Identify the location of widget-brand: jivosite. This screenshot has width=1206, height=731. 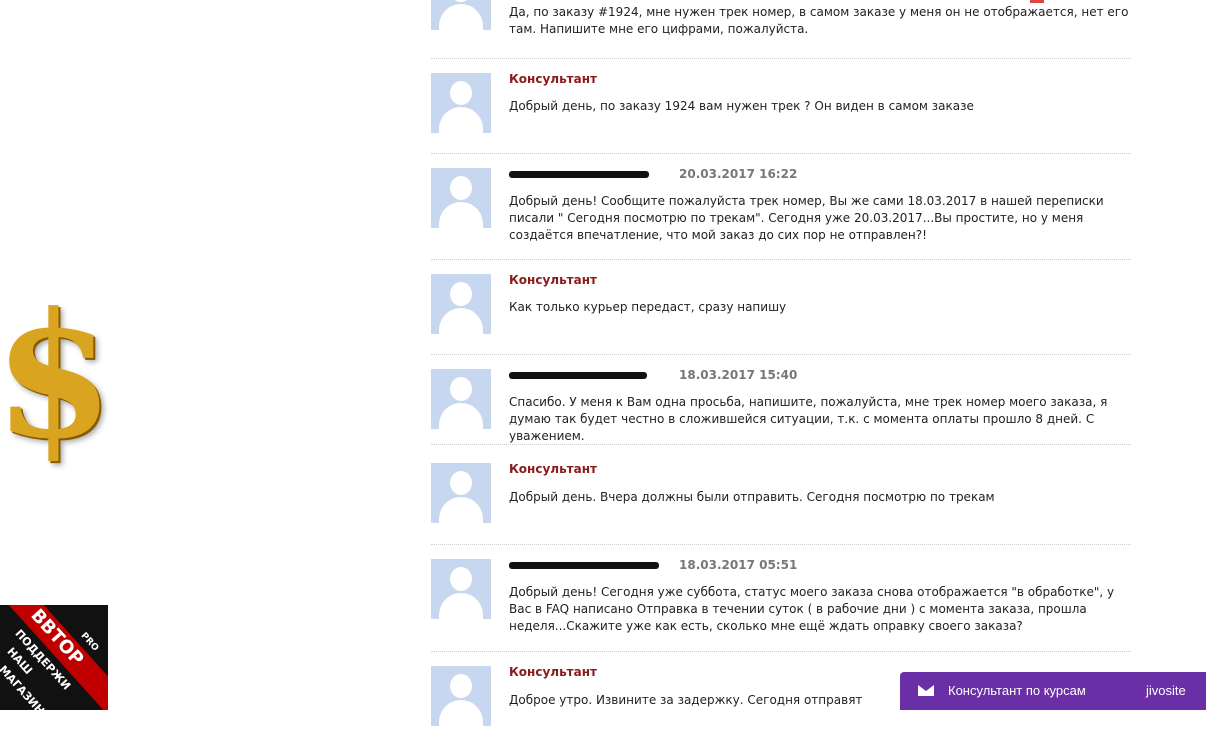
(1166, 690).